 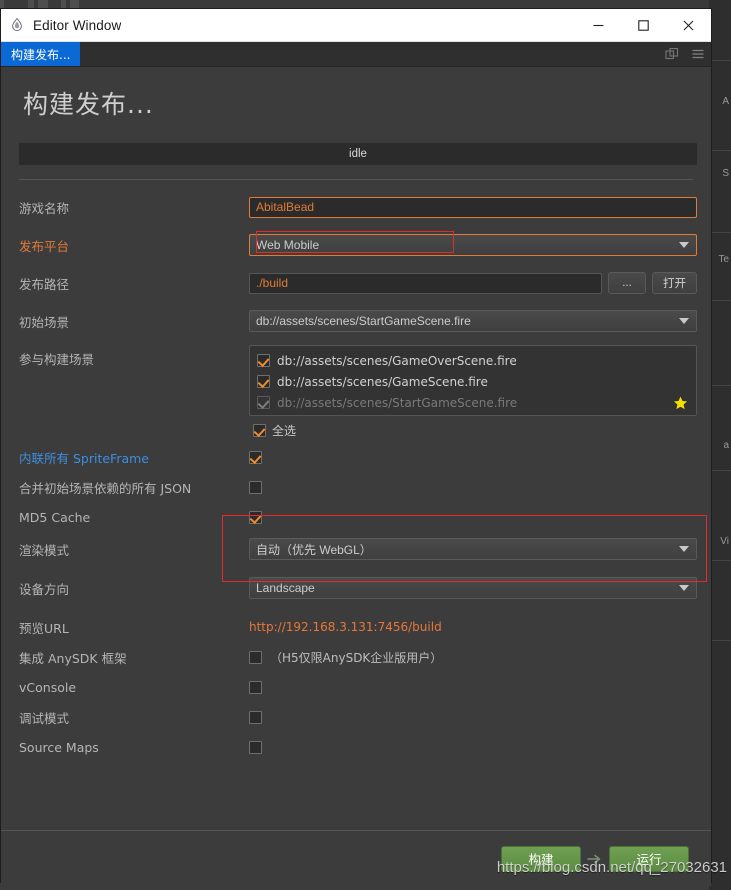 I want to click on vconsole-checkbox, so click(x=255, y=687).